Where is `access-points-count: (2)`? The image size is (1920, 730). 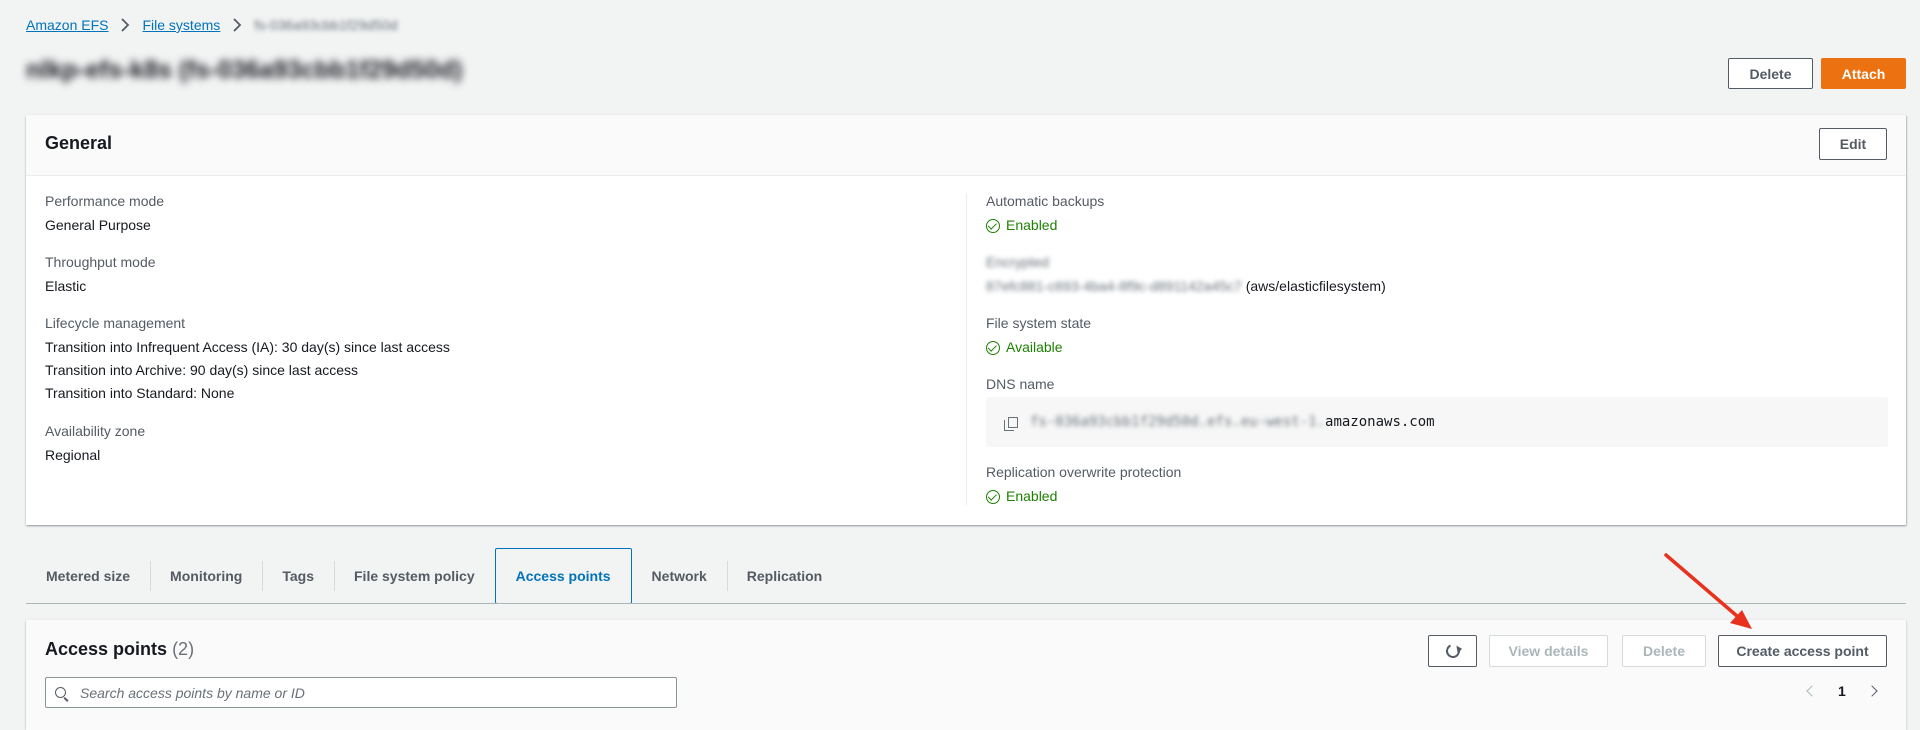 access-points-count: (2) is located at coordinates (183, 649).